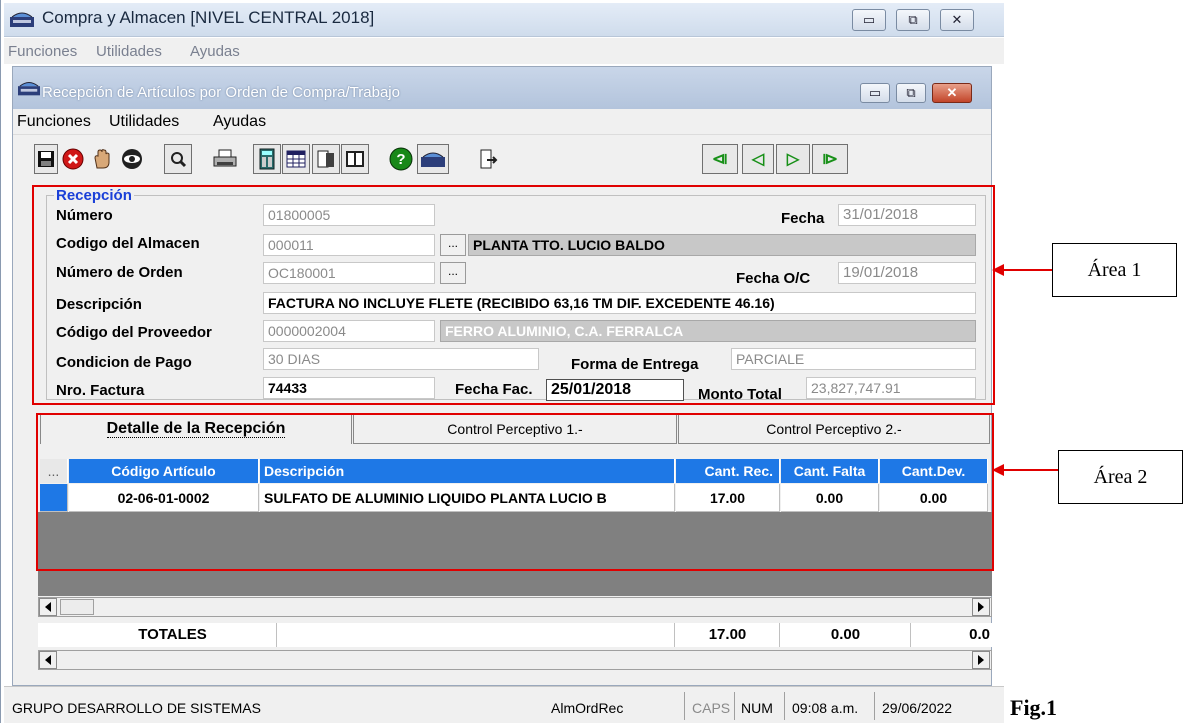  I want to click on totals-horizontal-scrollbar, so click(515, 660).